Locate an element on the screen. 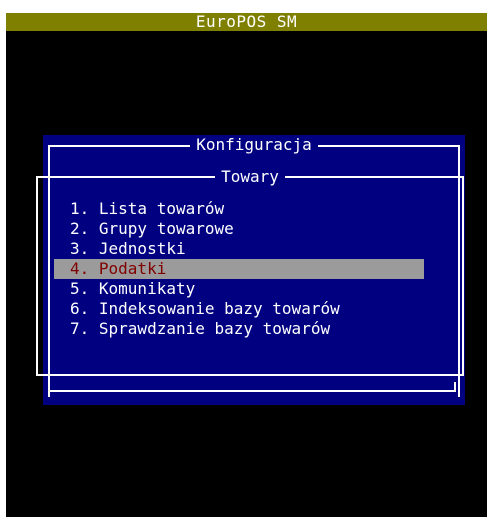 Image resolution: width=487 pixels, height=517 pixels. menu-item-komunikaty: 5. Komunikaty is located at coordinates (239, 289).